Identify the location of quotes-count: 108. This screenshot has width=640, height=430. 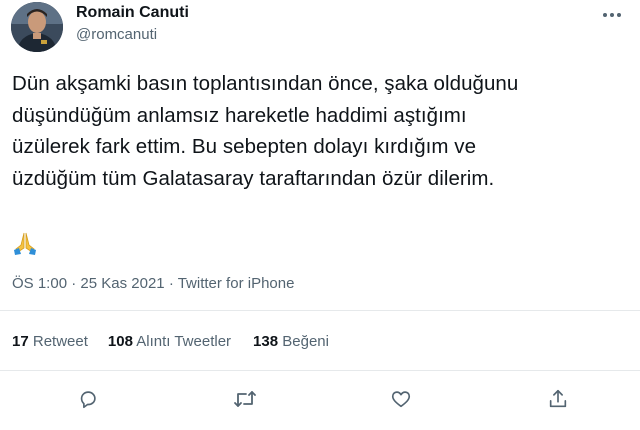
(120, 341).